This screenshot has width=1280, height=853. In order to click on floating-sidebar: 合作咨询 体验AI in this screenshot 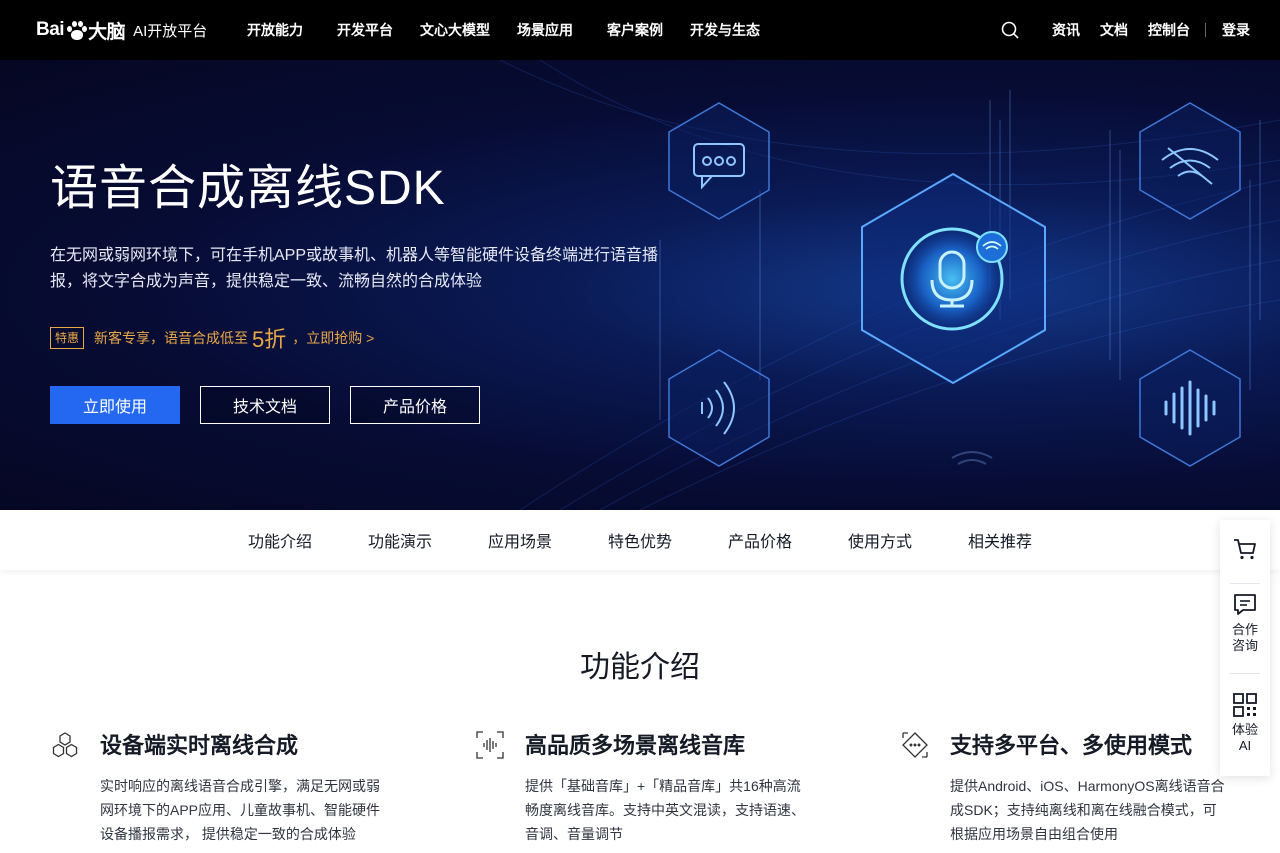, I will do `click(1245, 648)`.